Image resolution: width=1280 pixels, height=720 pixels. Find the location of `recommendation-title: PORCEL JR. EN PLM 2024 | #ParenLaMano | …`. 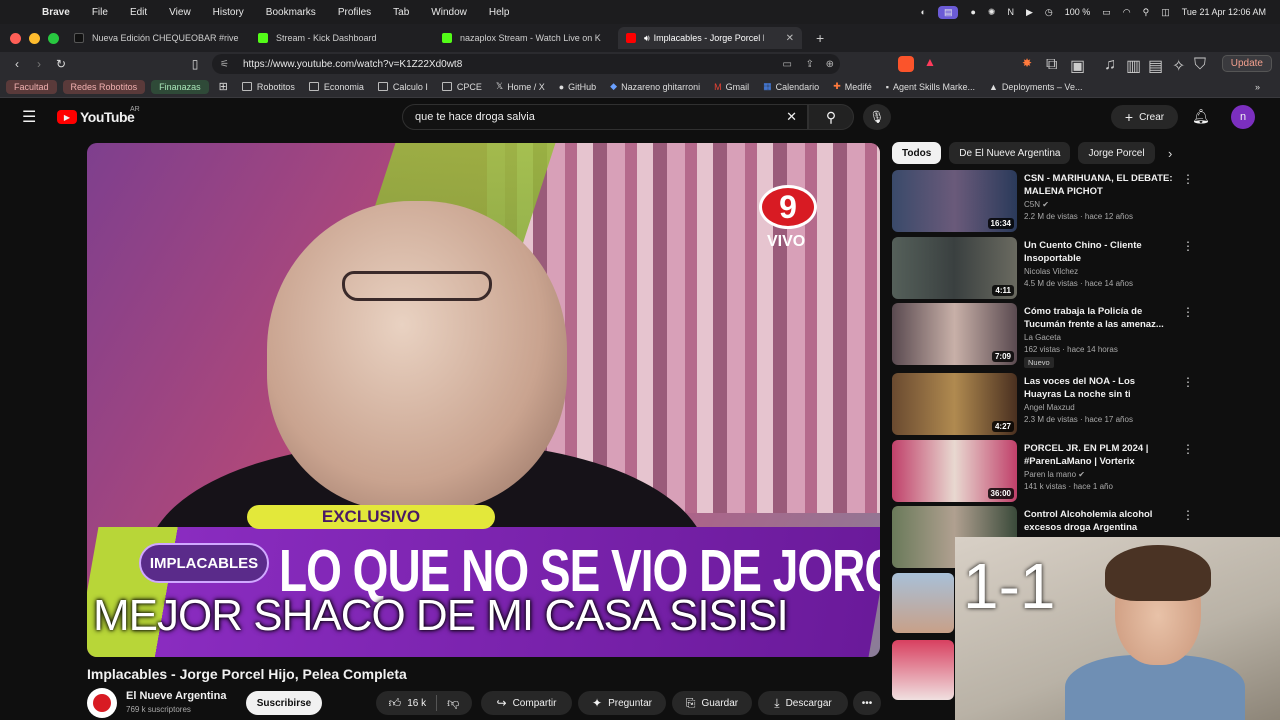

recommendation-title: PORCEL JR. EN PLM 2024 | #ParenLaMano | … is located at coordinates (1099, 455).